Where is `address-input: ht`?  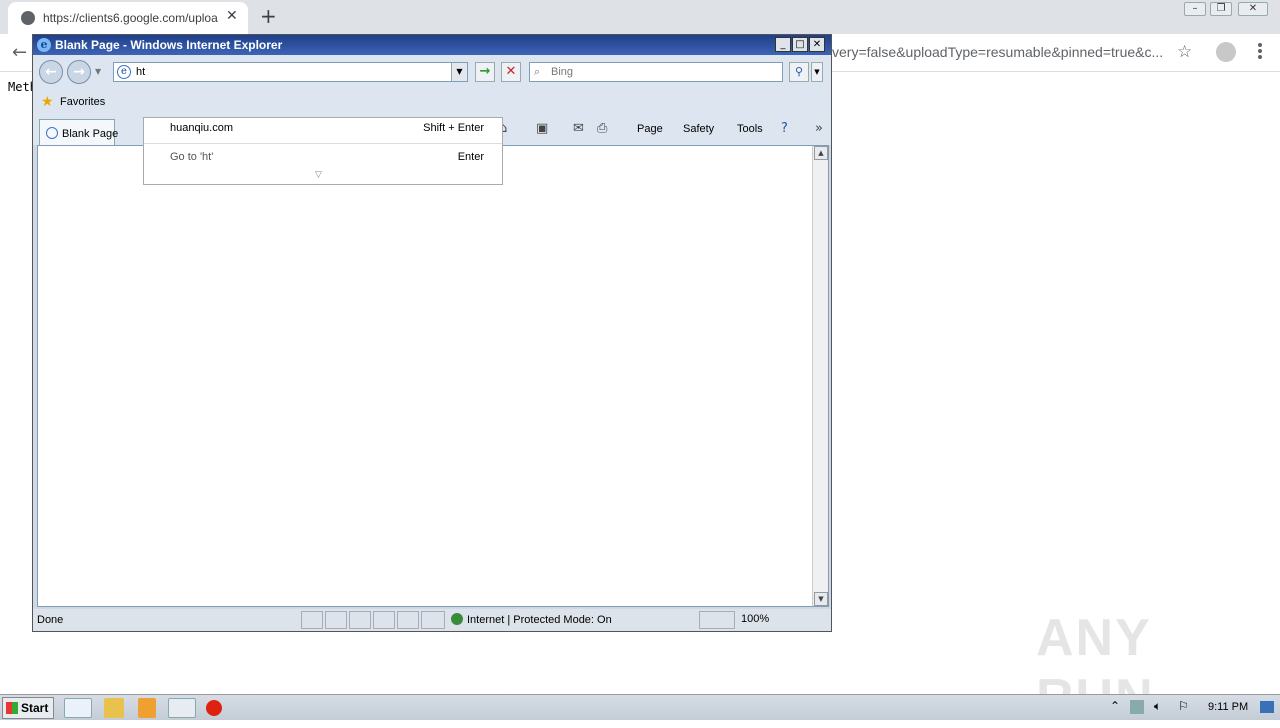 address-input: ht is located at coordinates (140, 72).